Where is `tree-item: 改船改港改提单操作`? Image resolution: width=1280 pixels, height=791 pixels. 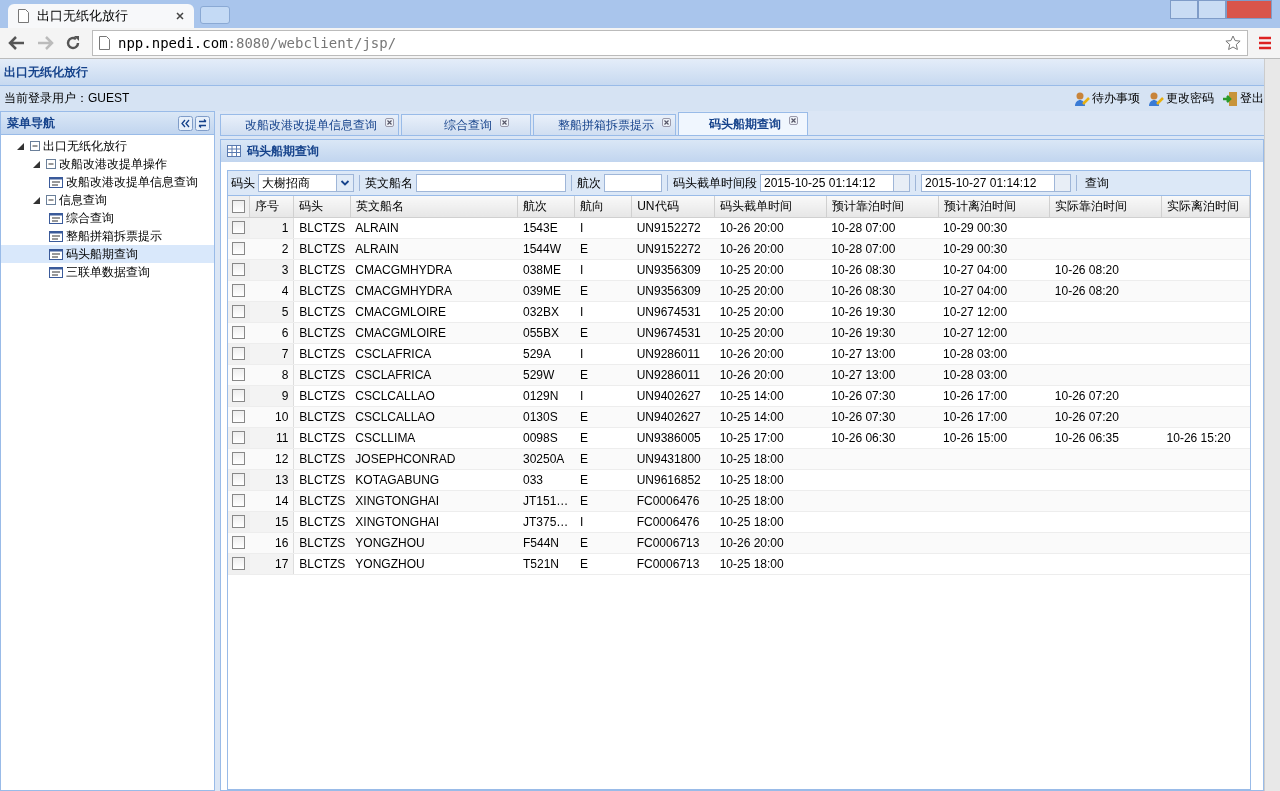
tree-item: 改船改港改提单操作 is located at coordinates (113, 164).